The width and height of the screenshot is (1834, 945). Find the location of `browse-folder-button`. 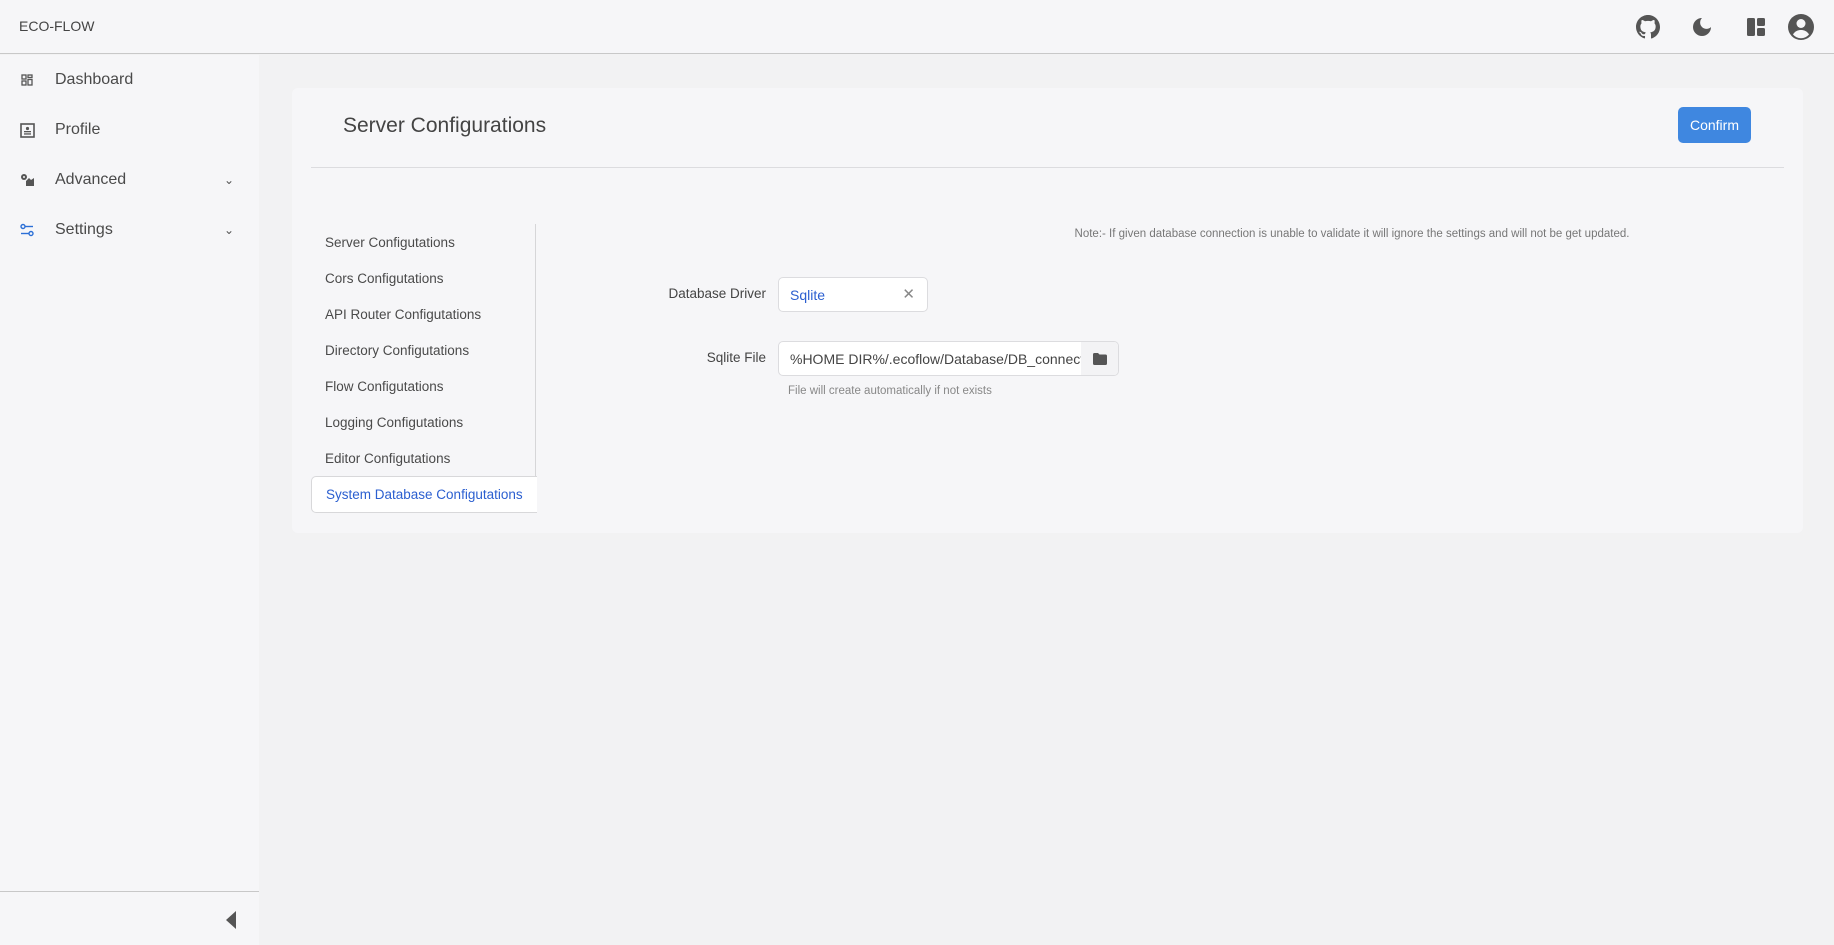

browse-folder-button is located at coordinates (1099, 358).